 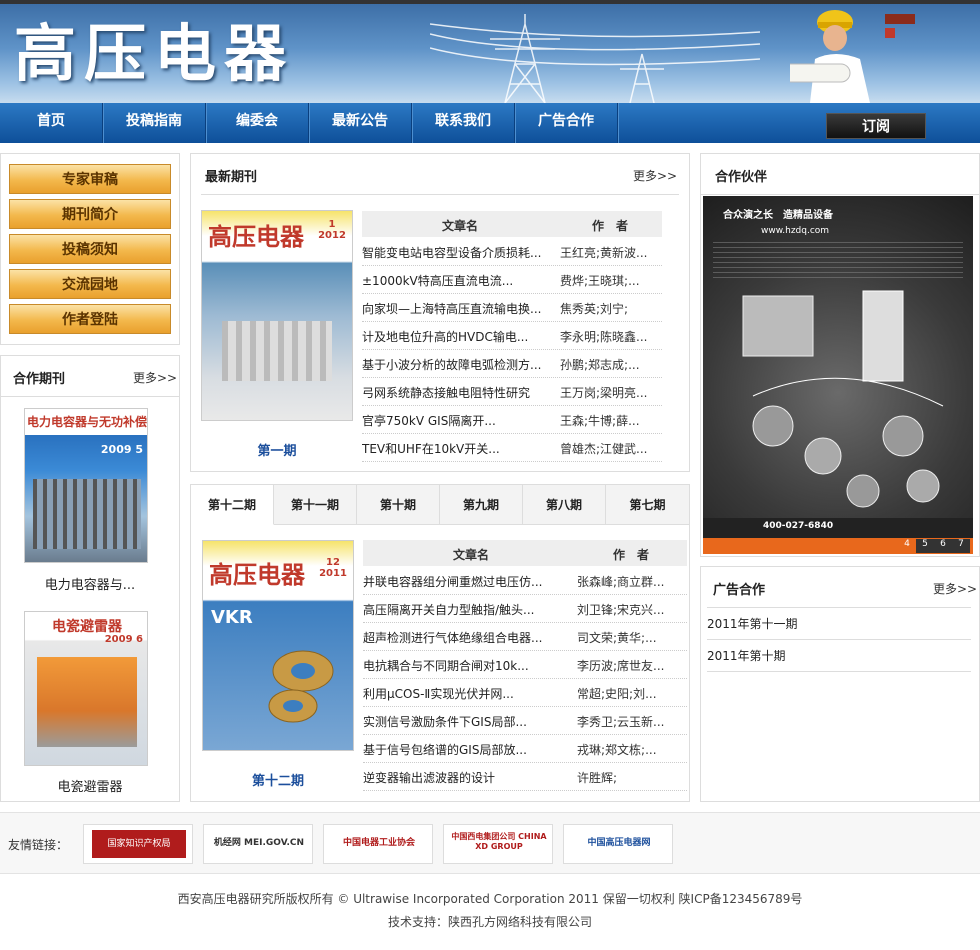 I want to click on tab-issue-12: 第十二期, so click(x=232, y=505).